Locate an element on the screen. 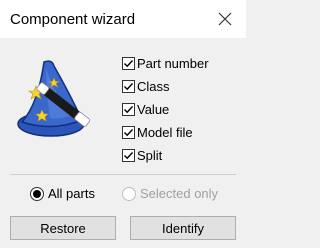 The height and width of the screenshot is (248, 320). checkbox-model-file is located at coordinates (128, 132).